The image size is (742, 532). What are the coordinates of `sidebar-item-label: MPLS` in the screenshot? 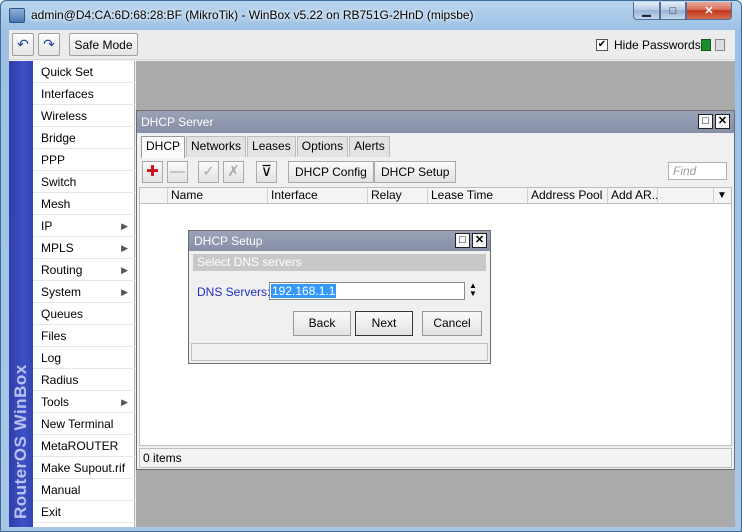 It's located at (57, 248).